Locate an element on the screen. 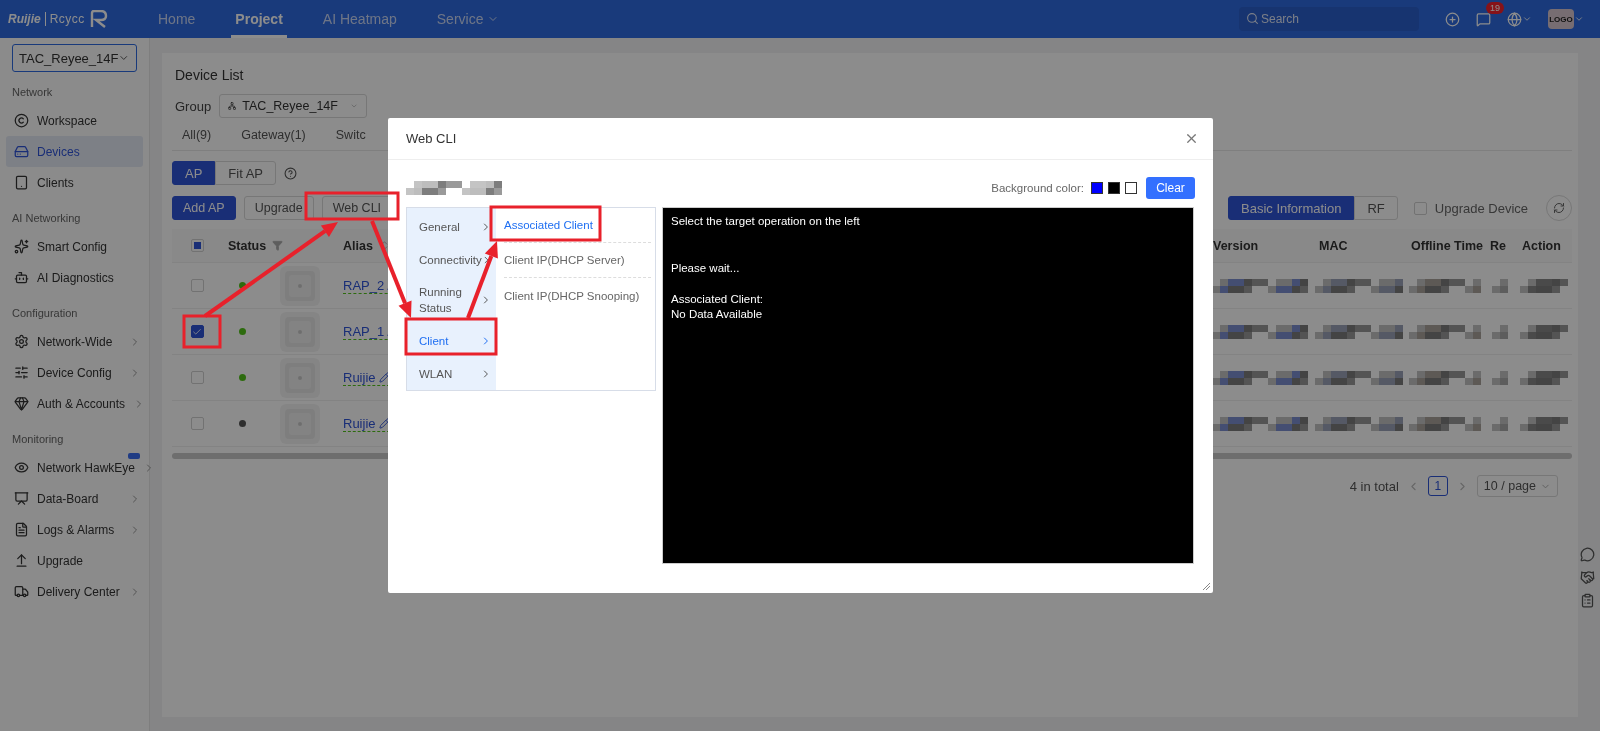 This screenshot has height=731, width=1600. r-logo-icon is located at coordinates (98, 19).